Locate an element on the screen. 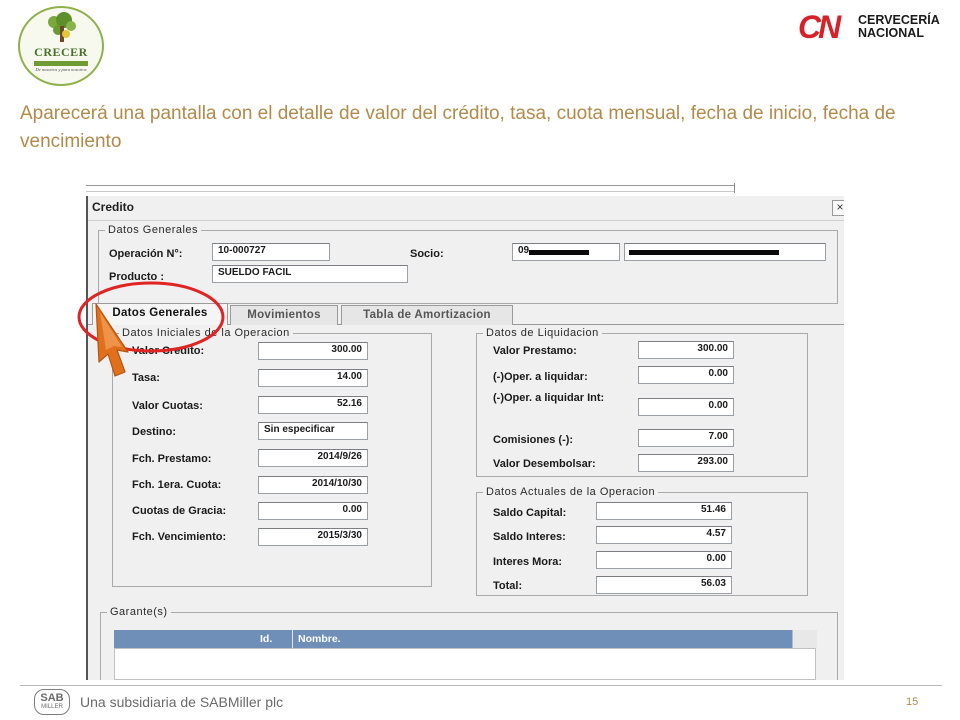 Image resolution: width=960 pixels, height=720 pixels. fch-prestamo-label: Fch. Prestamo: is located at coordinates (172, 459).